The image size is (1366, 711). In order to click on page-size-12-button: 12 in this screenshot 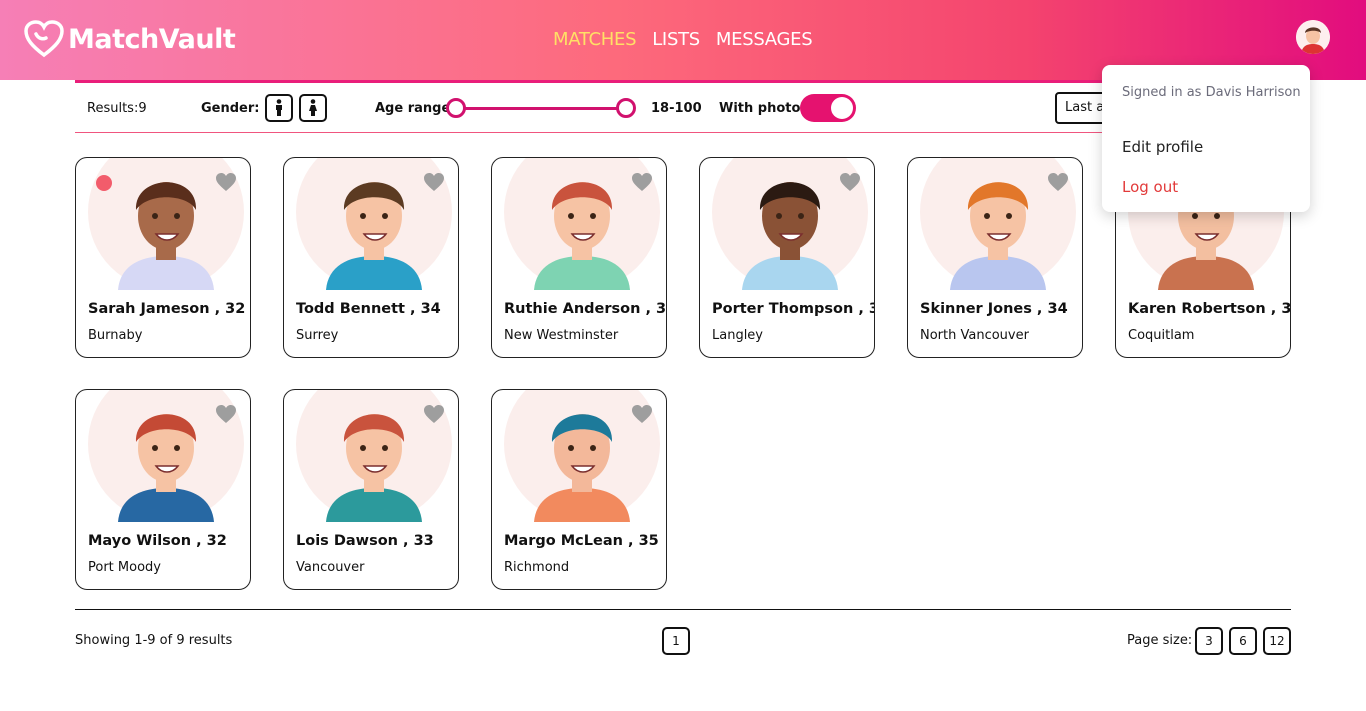, I will do `click(1277, 641)`.